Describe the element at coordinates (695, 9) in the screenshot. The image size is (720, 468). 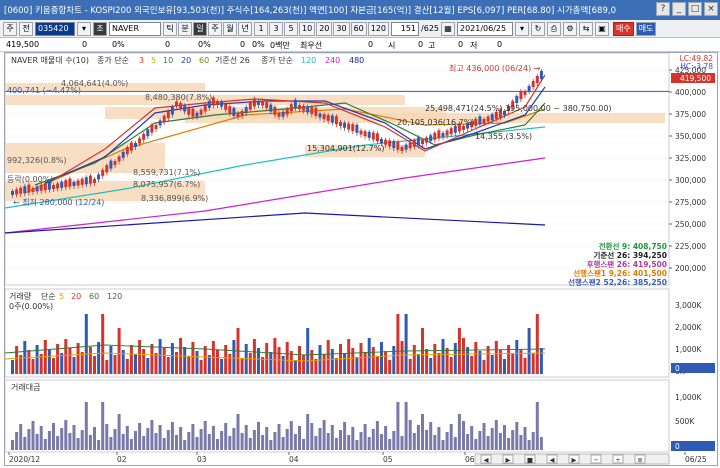
I see `restore-icon: □` at that location.